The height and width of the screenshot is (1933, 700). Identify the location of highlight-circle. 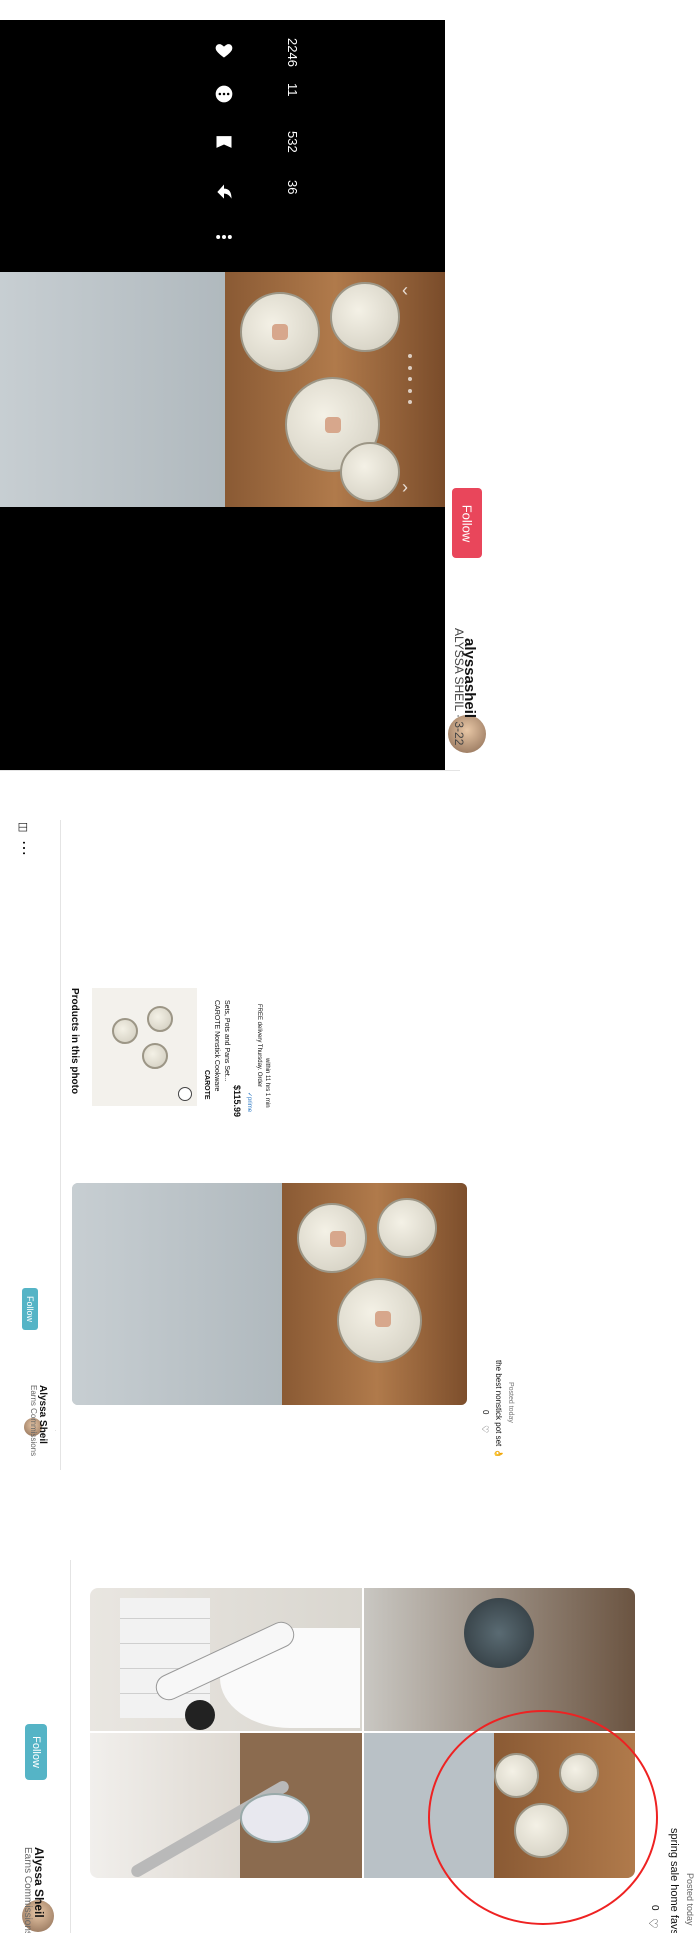
(543, 1817).